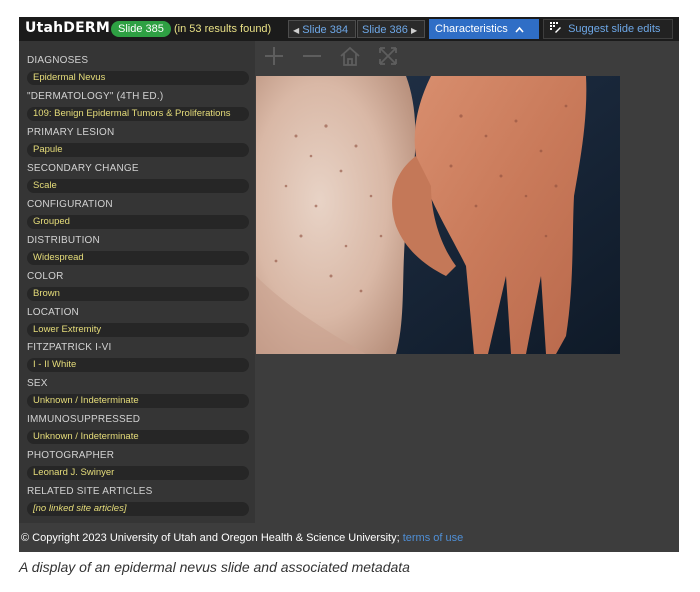 The image size is (700, 592). What do you see at coordinates (138, 473) in the screenshot?
I see `attr-value: Leonard J. Swinyer` at bounding box center [138, 473].